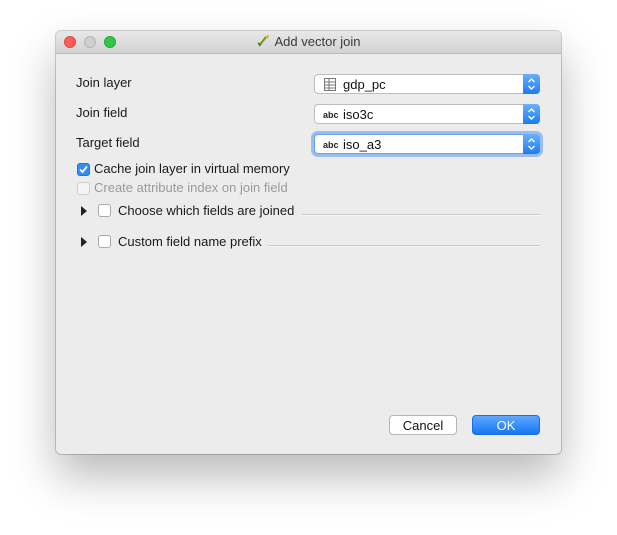 Image resolution: width=617 pixels, height=535 pixels. Describe the element at coordinates (358, 114) in the screenshot. I see `join-field-value: iso3c` at that location.